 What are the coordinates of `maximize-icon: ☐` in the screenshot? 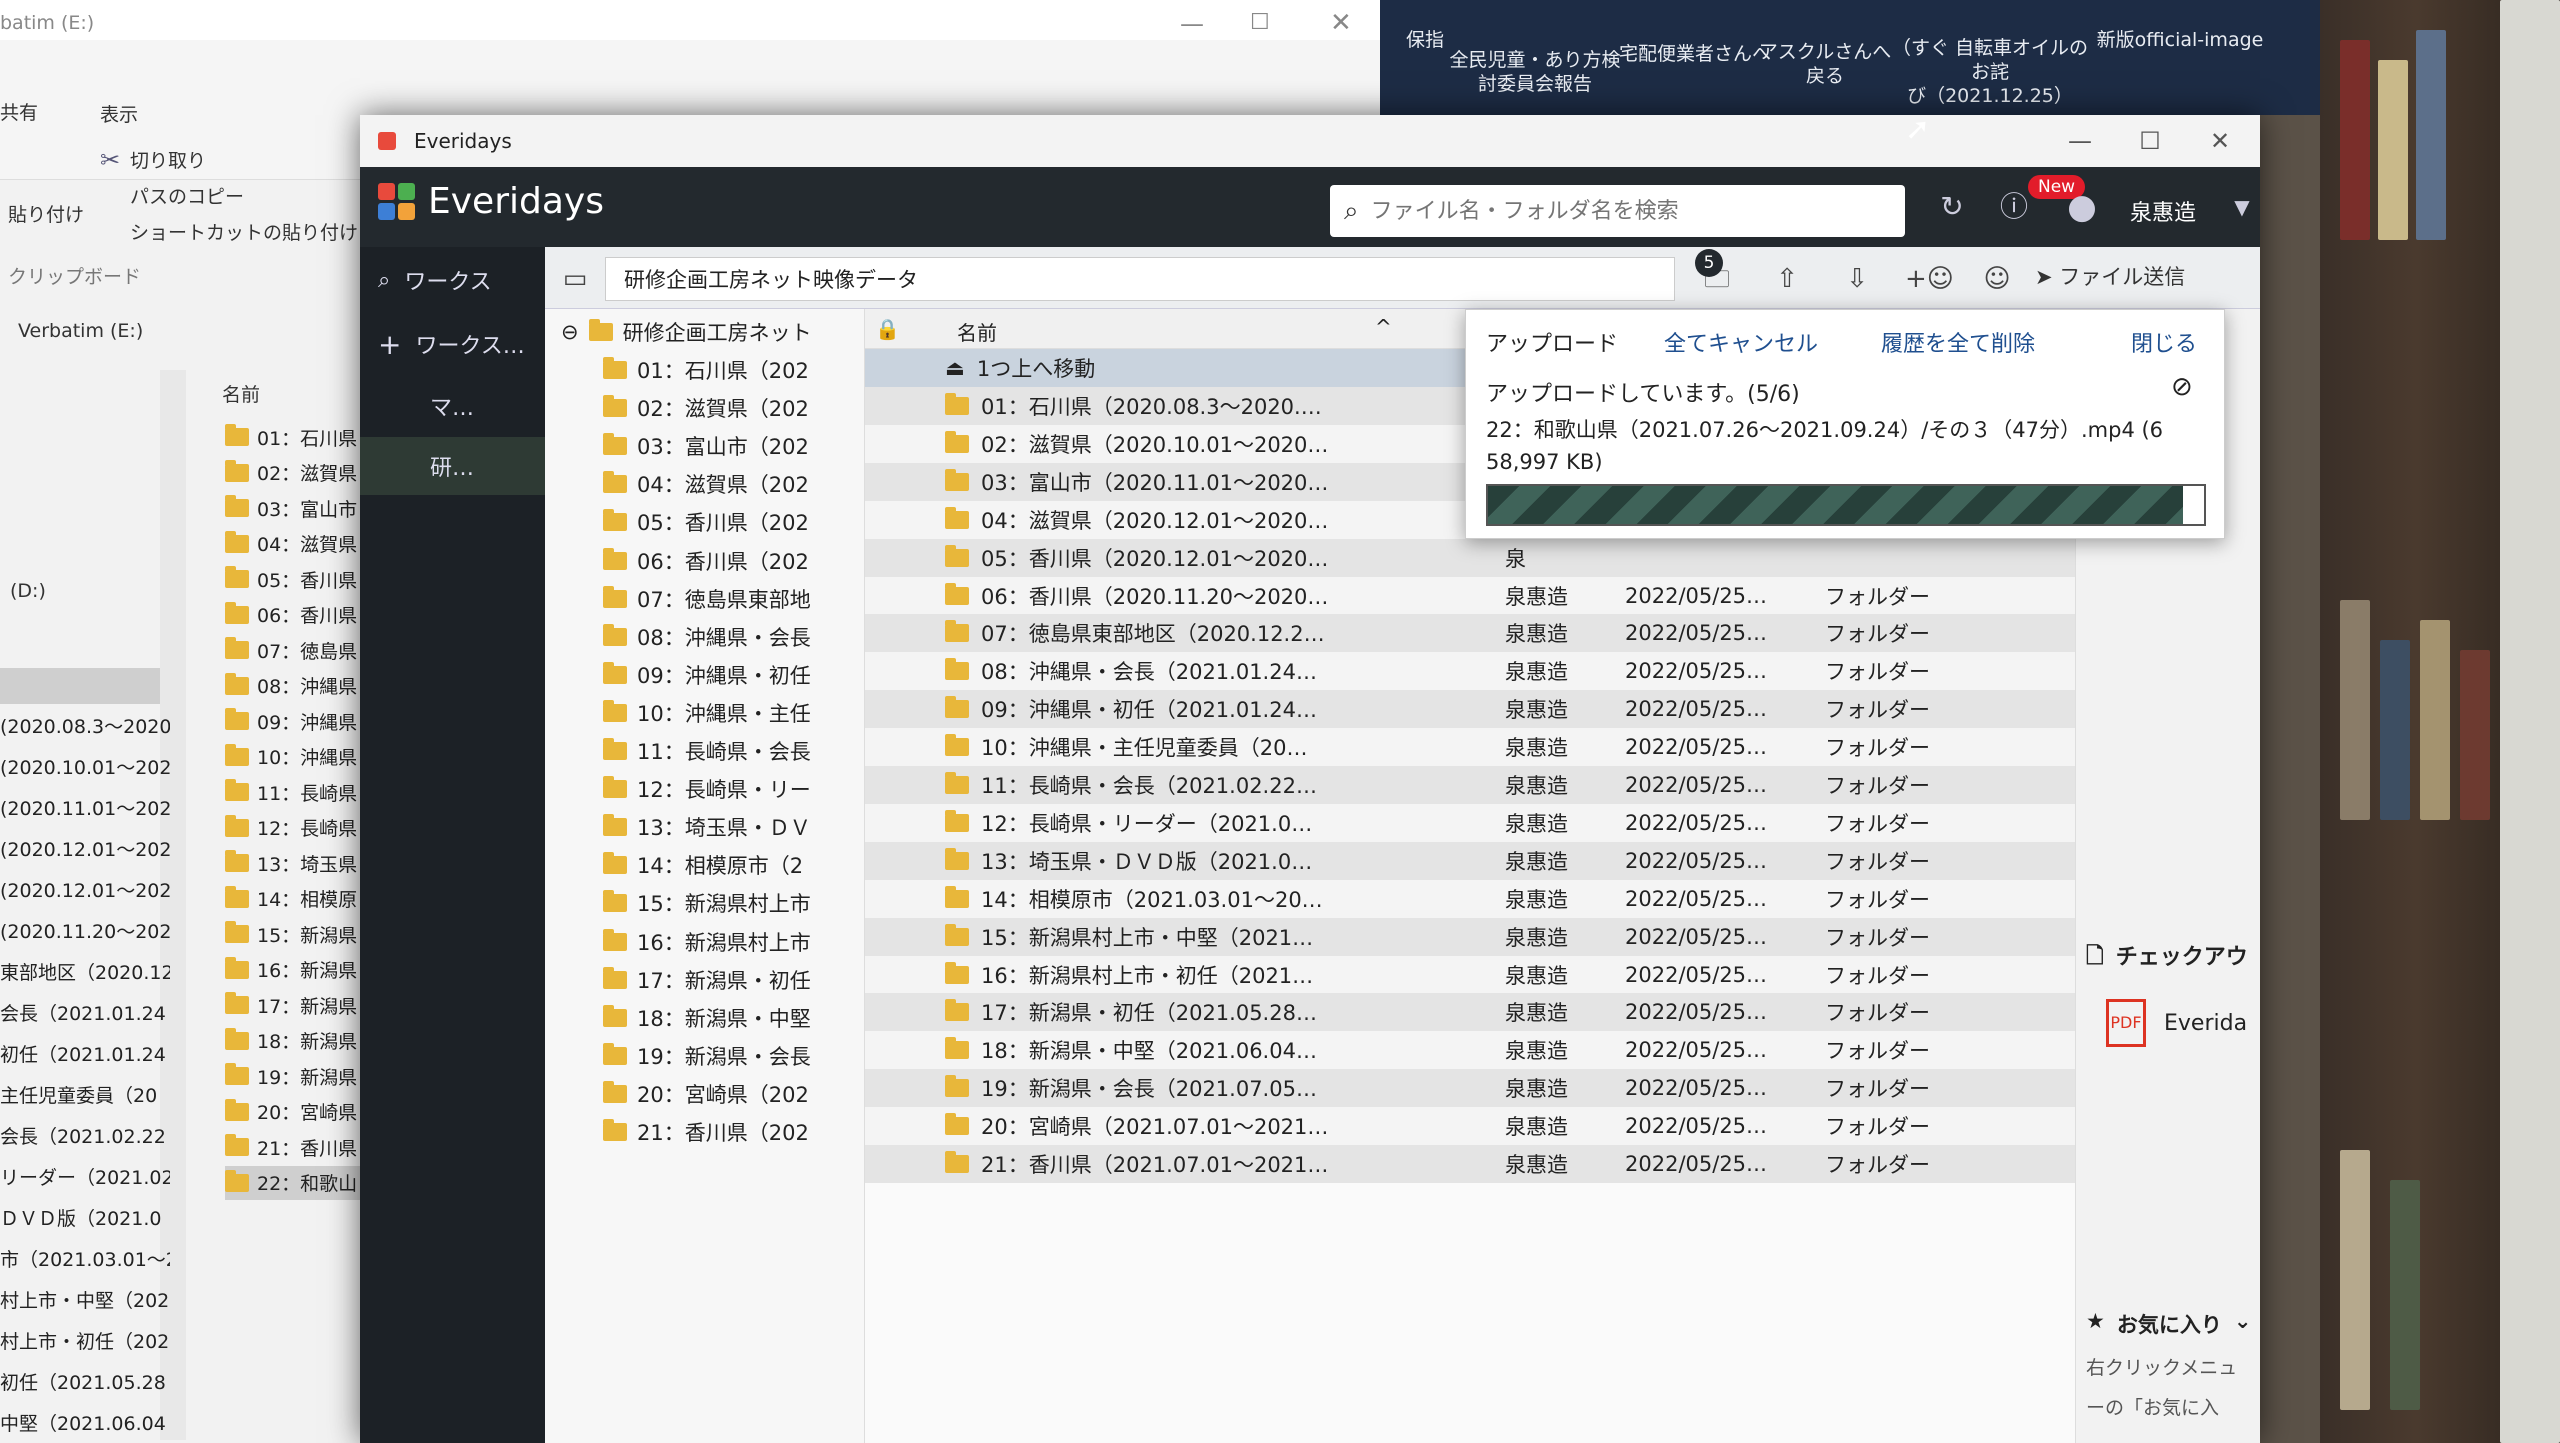 It's located at (1260, 22).